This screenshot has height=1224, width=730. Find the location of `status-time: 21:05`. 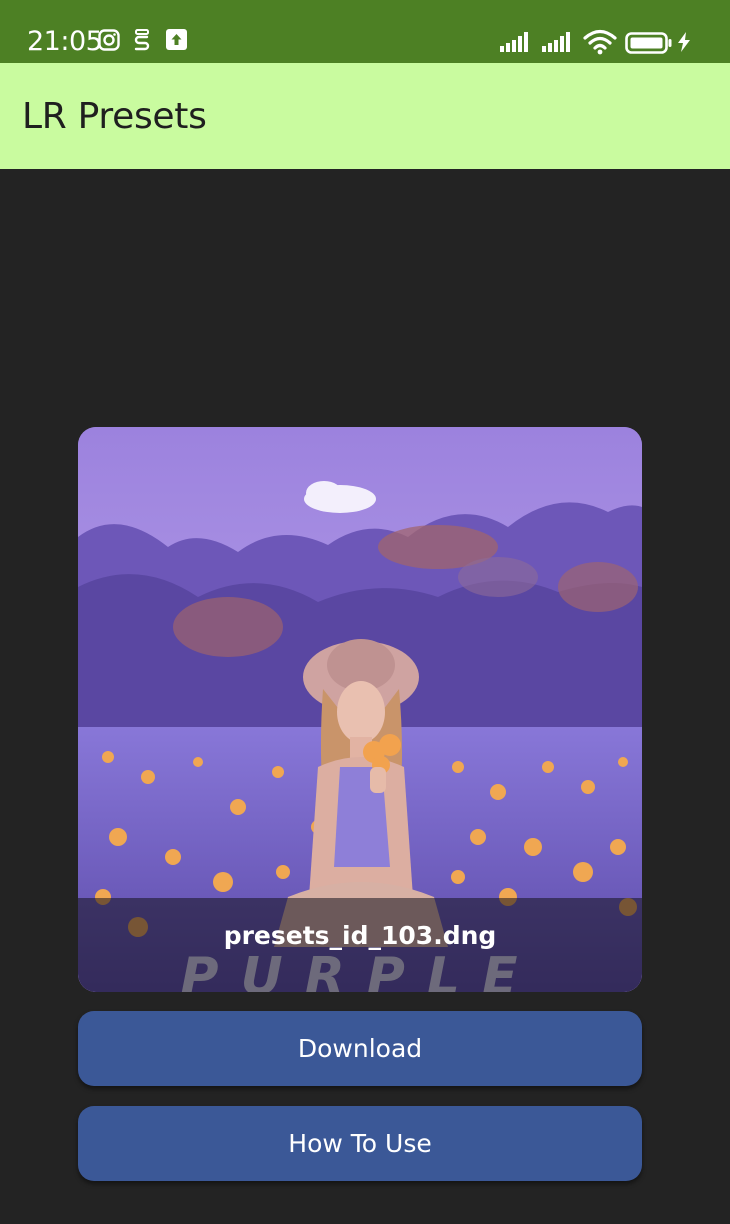

status-time: 21:05 is located at coordinates (65, 41).